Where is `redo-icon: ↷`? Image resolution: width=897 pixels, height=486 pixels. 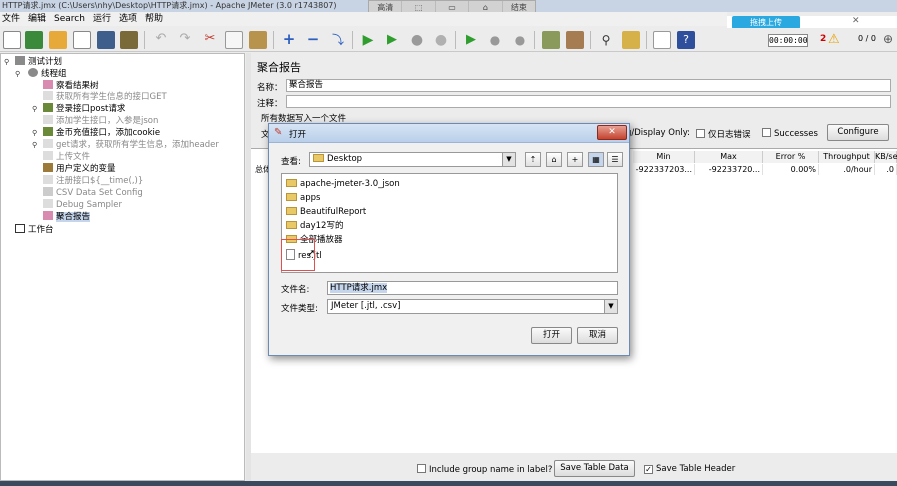
redo-icon: ↷ is located at coordinates (185, 40).